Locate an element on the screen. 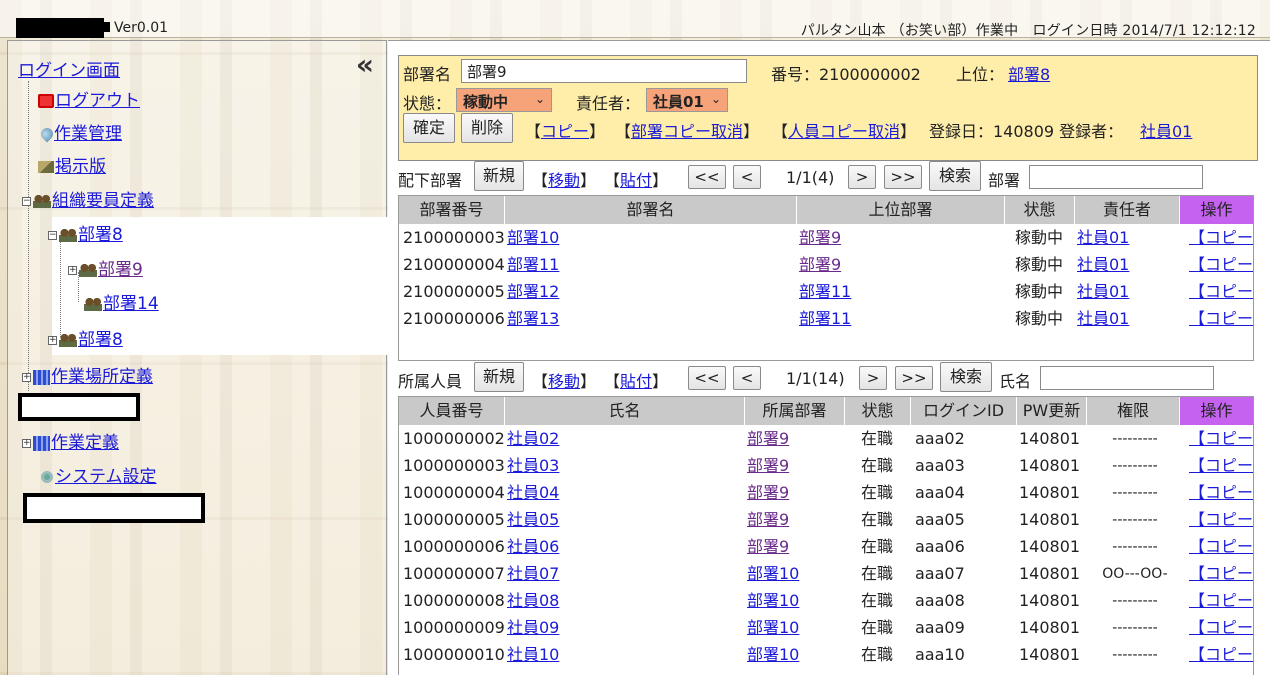 This screenshot has height=675, width=1270. staff-name-link: 社員05 is located at coordinates (625, 520).